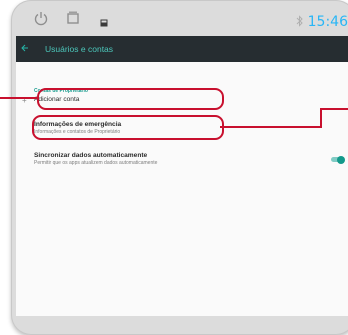  I want to click on bluetooth-icon, so click(300, 23).